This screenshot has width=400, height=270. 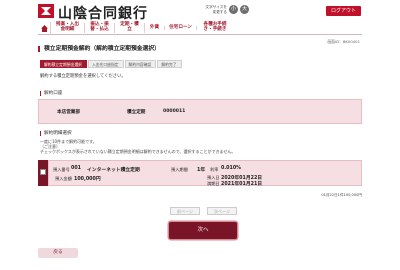 What do you see at coordinates (130, 28) in the screenshot?
I see `nav-item-time-deposit: 定期・積立` at bounding box center [130, 28].